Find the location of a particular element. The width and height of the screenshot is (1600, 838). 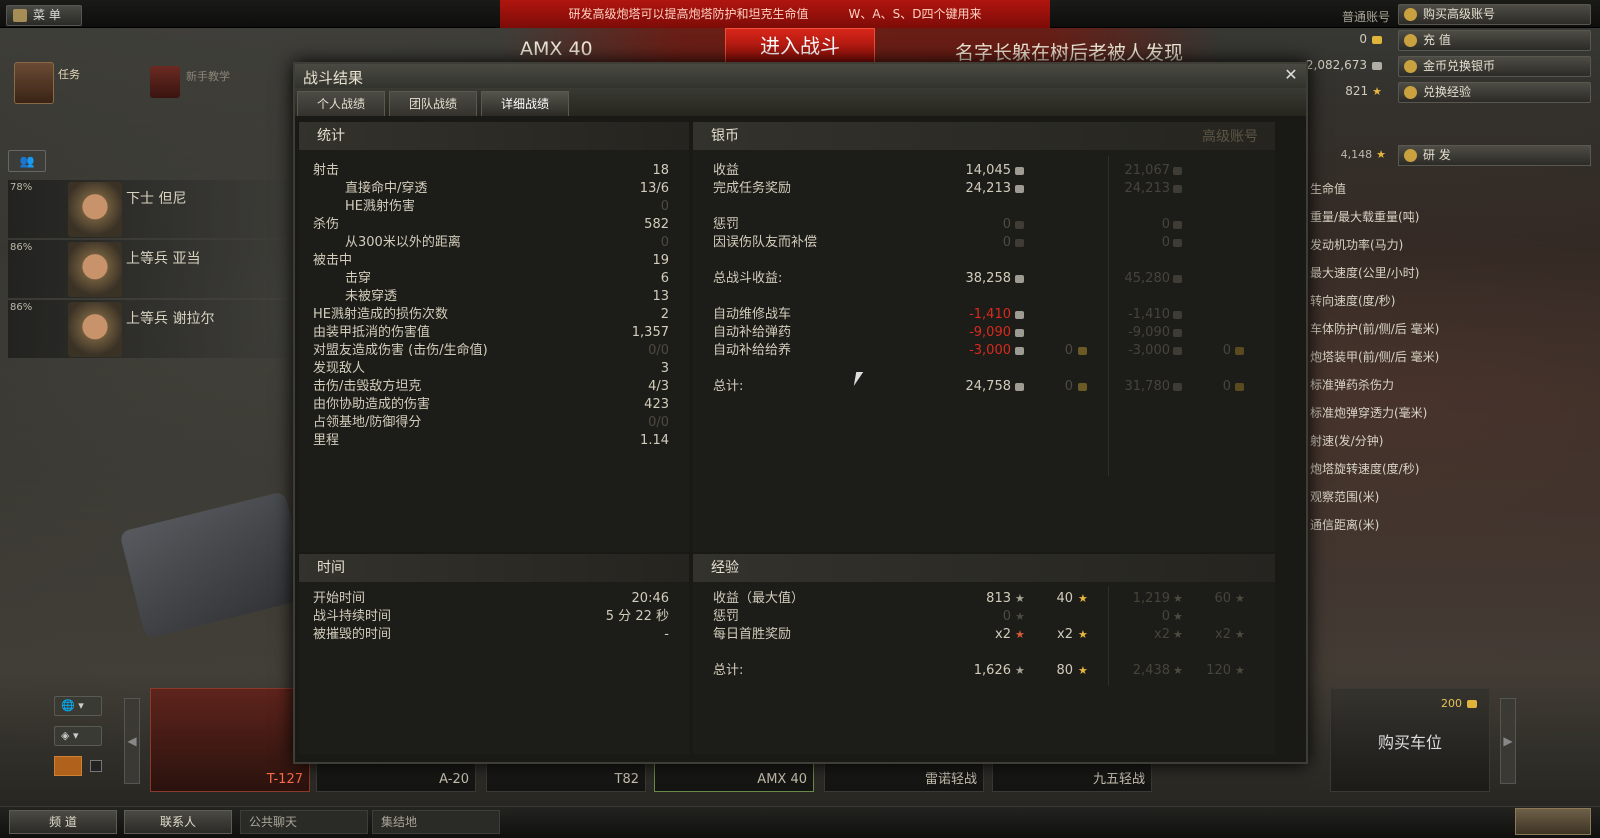

recharge-button: 充 值 is located at coordinates (1494, 40).